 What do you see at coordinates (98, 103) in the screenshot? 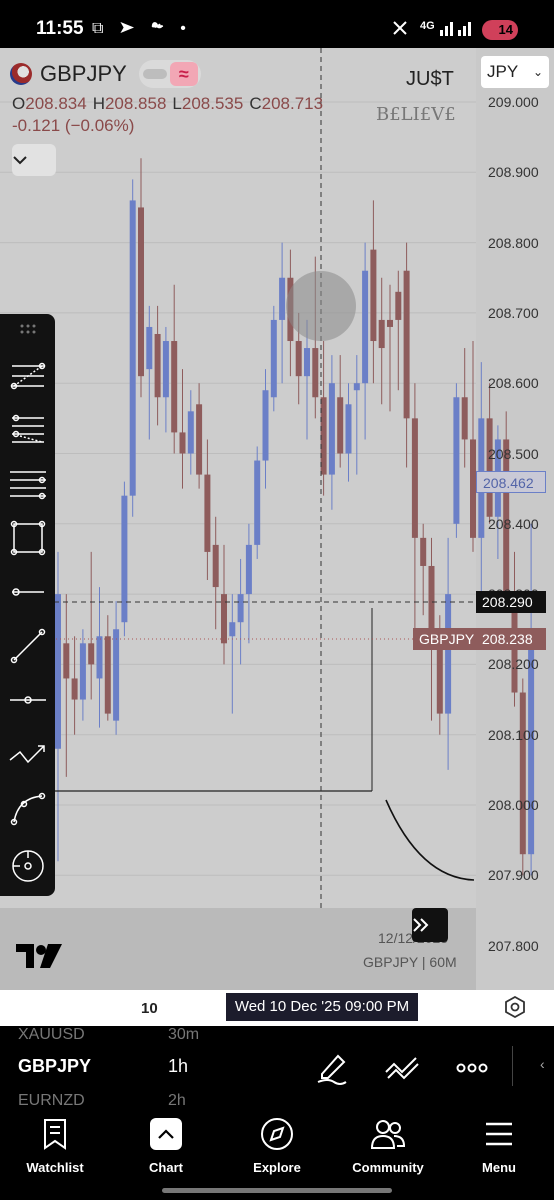
I see `high-label: H` at bounding box center [98, 103].